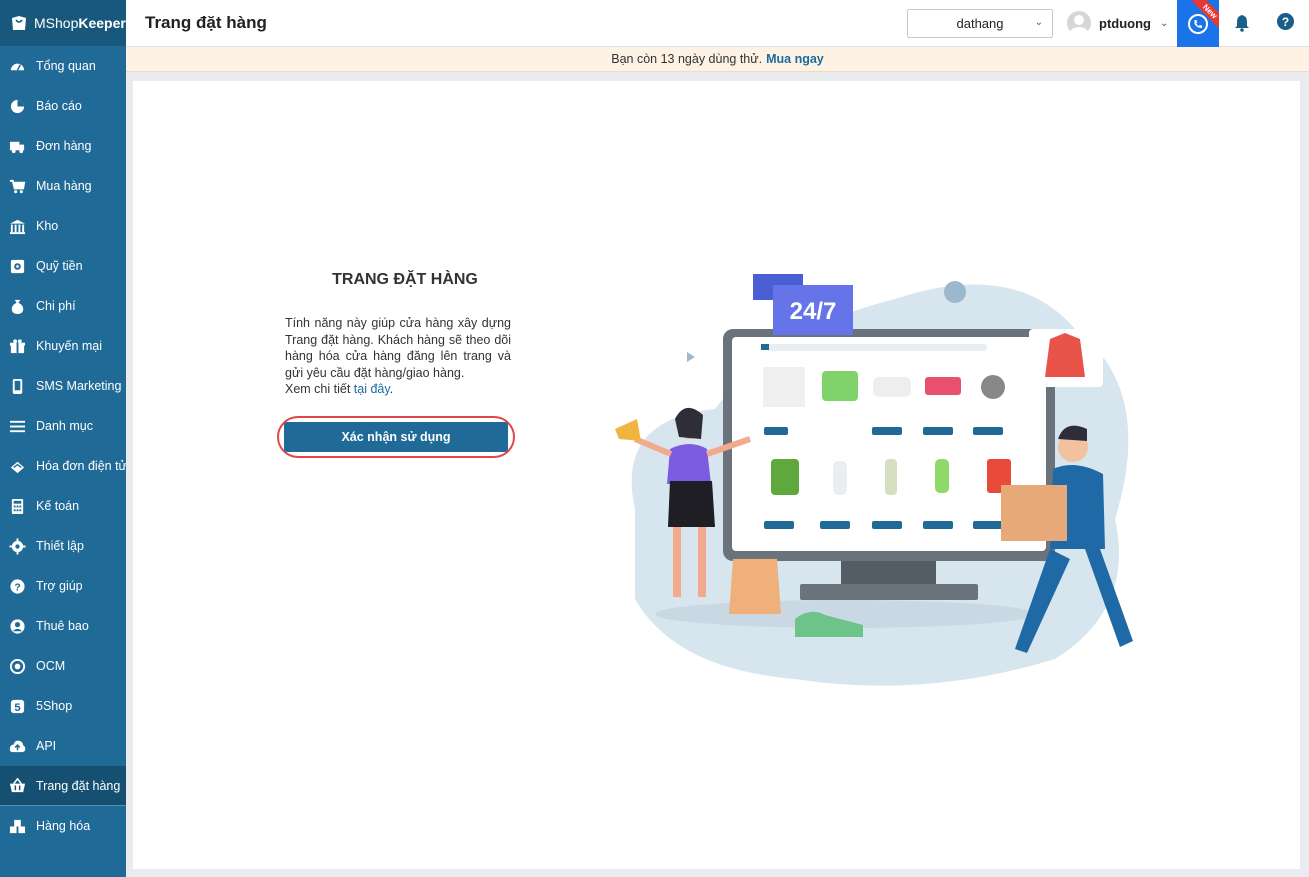  Describe the element at coordinates (17, 226) in the screenshot. I see `warehouse-icon` at that location.